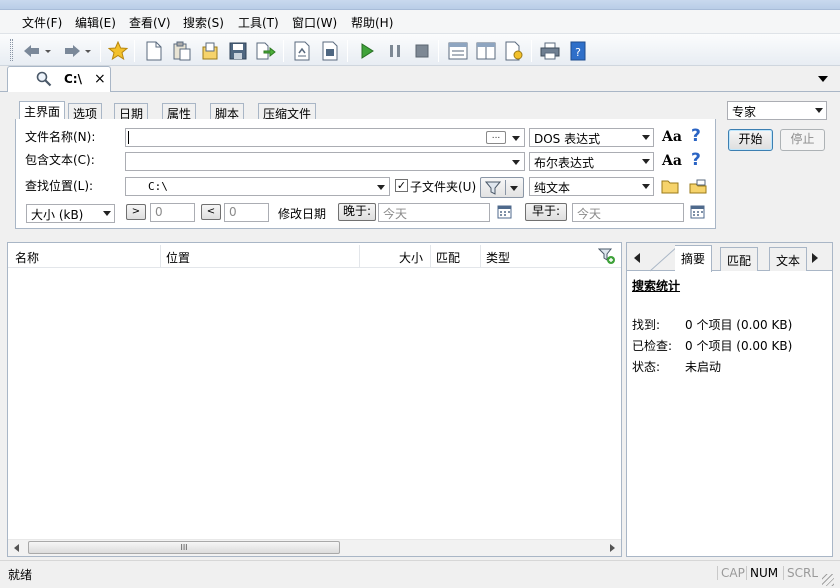  What do you see at coordinates (788, 259) in the screenshot?
I see `tab-text: 文本` at bounding box center [788, 259].